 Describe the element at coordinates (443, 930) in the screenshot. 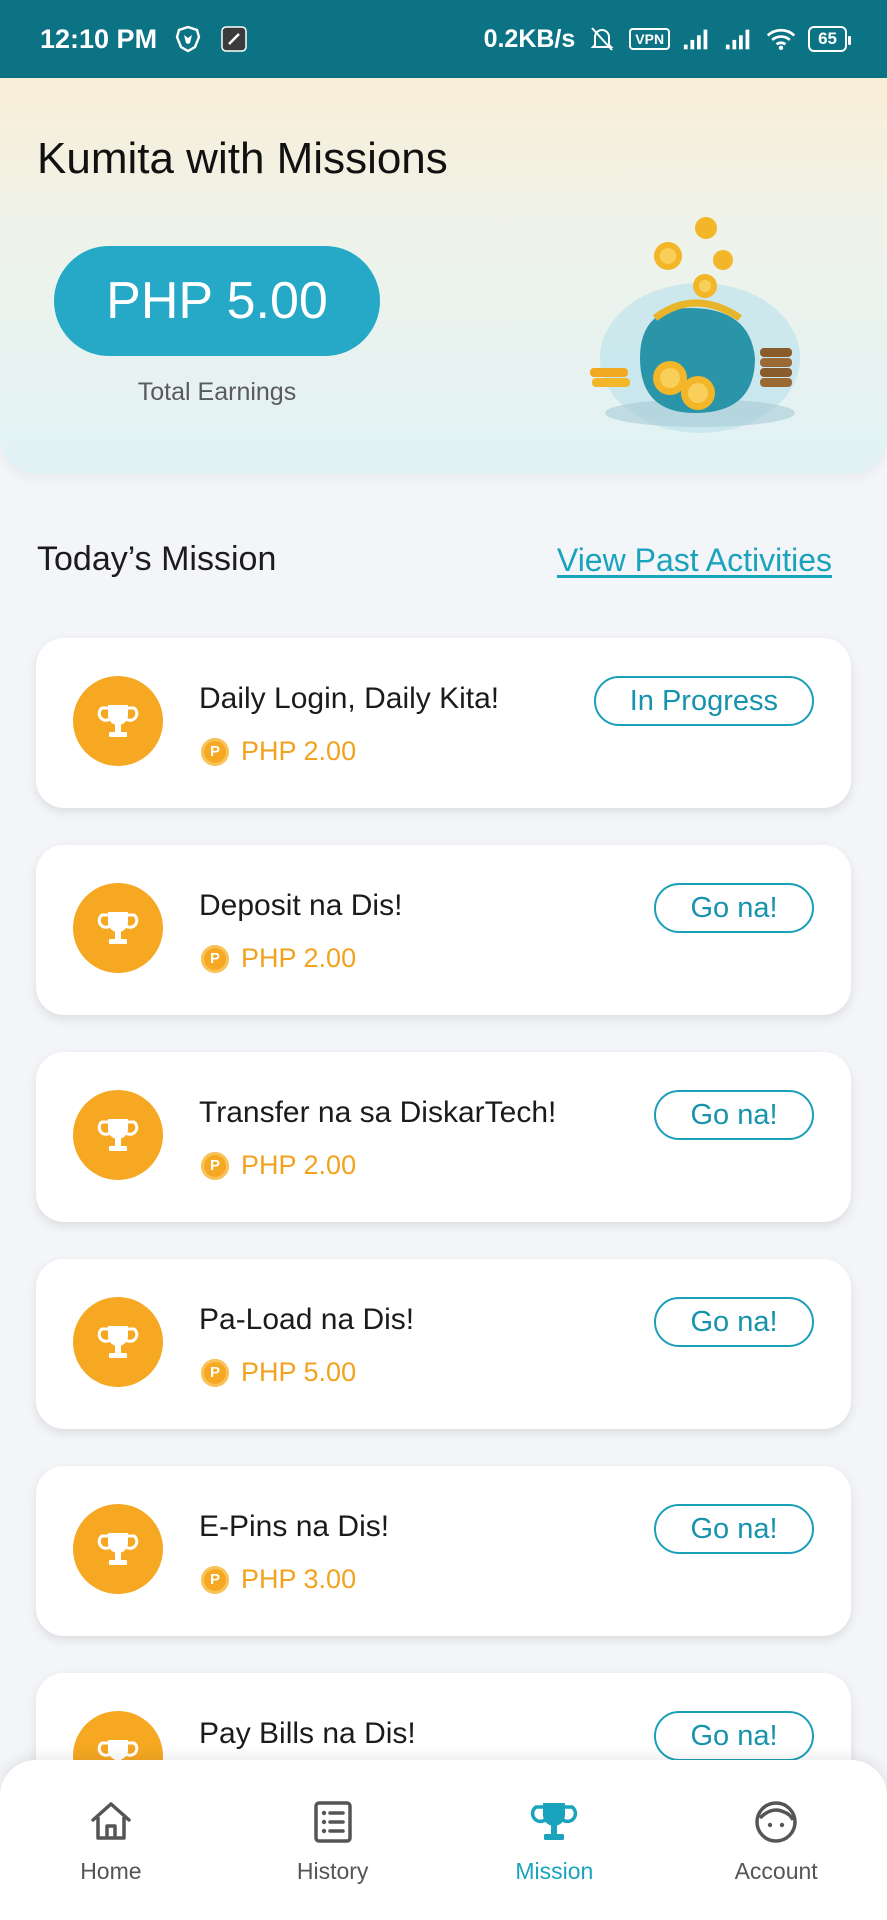

I see `mission-card: Deposit na Dis! P PHP 2.00 Go na!` at that location.